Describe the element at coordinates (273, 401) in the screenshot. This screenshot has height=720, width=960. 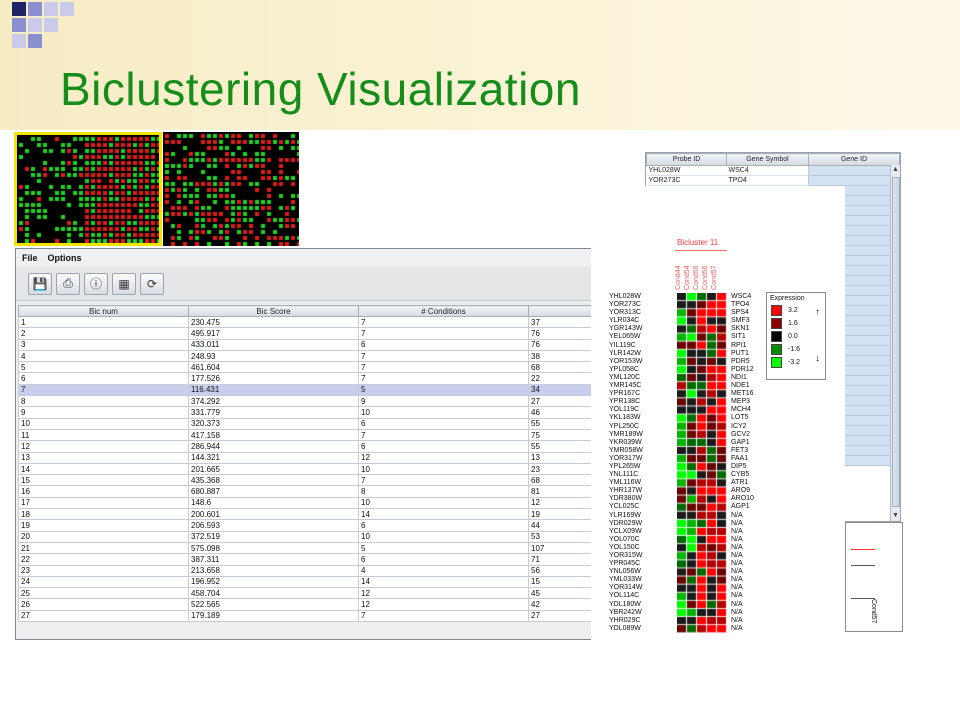
I see `table-cell: 374.292` at that location.